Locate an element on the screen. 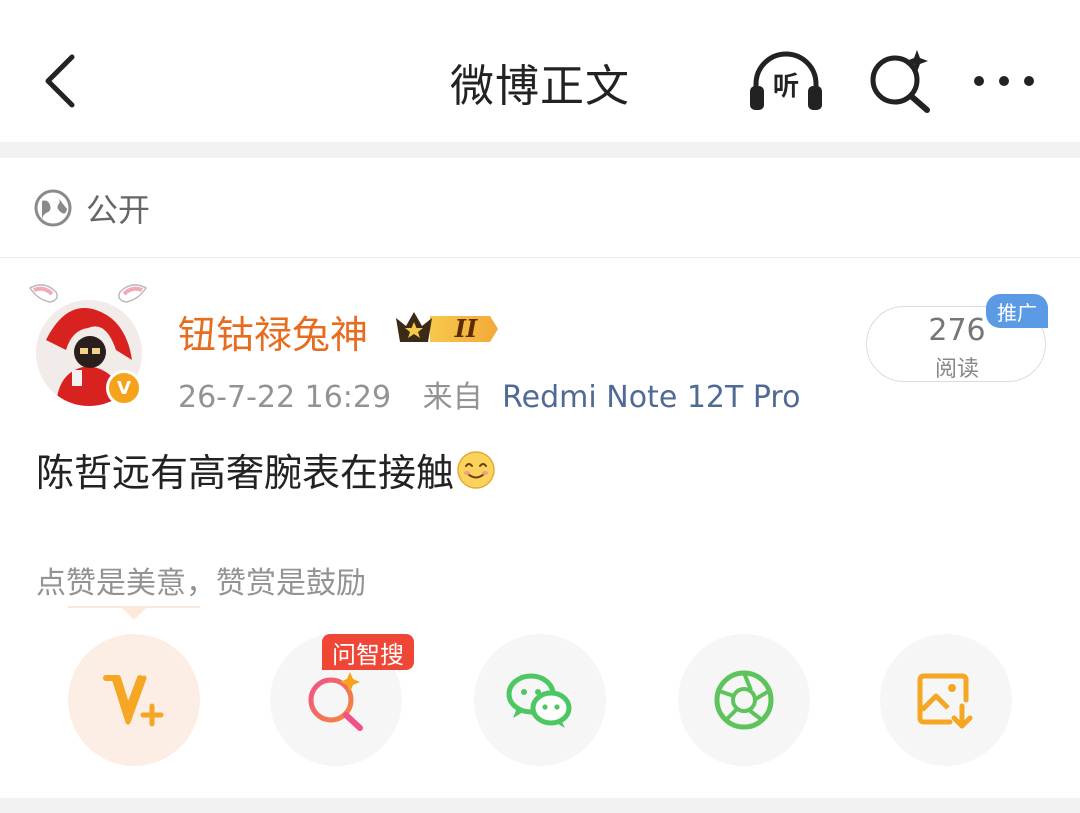 The width and height of the screenshot is (1080, 813). more-dots-icon is located at coordinates (1004, 81).